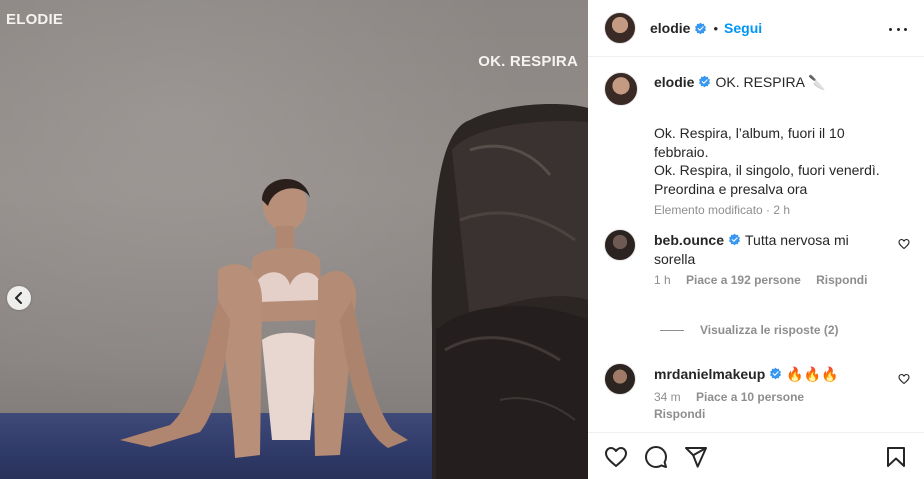  Describe the element at coordinates (749, 133) in the screenshot. I see `caption-line: Ok. Respira, l’album, fuori il 10` at that location.